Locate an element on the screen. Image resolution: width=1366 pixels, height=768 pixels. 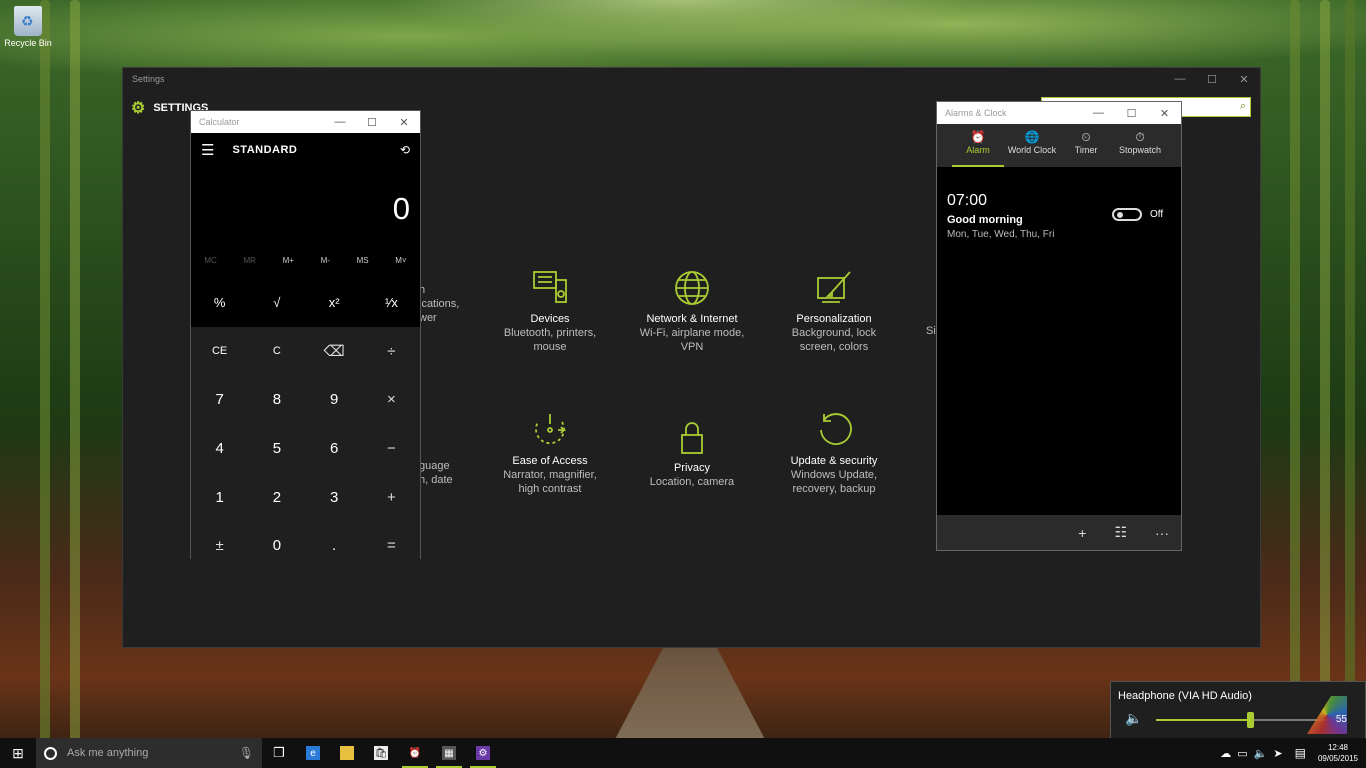
memory-add-button: M+ is located at coordinates (288, 260).